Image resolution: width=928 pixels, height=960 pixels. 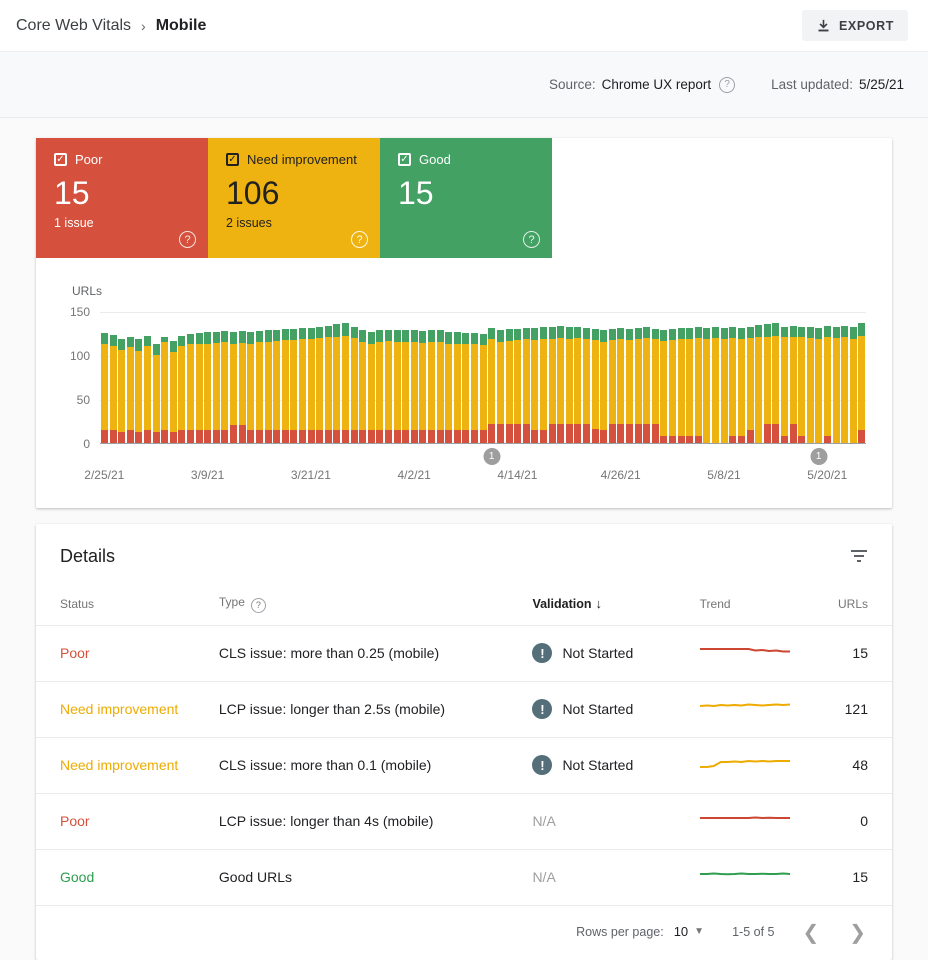 What do you see at coordinates (375, 820) in the screenshot?
I see `row-type: LCP issue: longer than 4s (mobile)` at bounding box center [375, 820].